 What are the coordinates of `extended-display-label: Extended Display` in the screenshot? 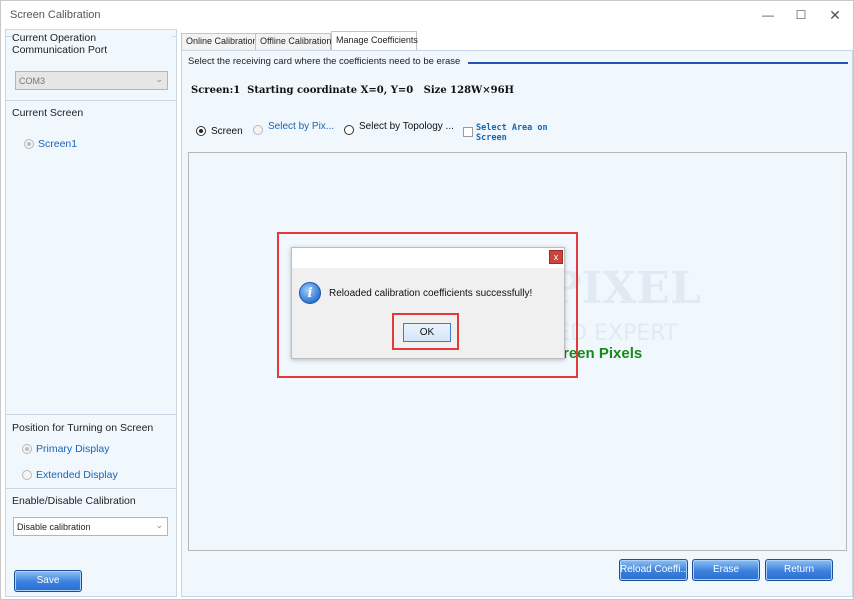 It's located at (77, 475).